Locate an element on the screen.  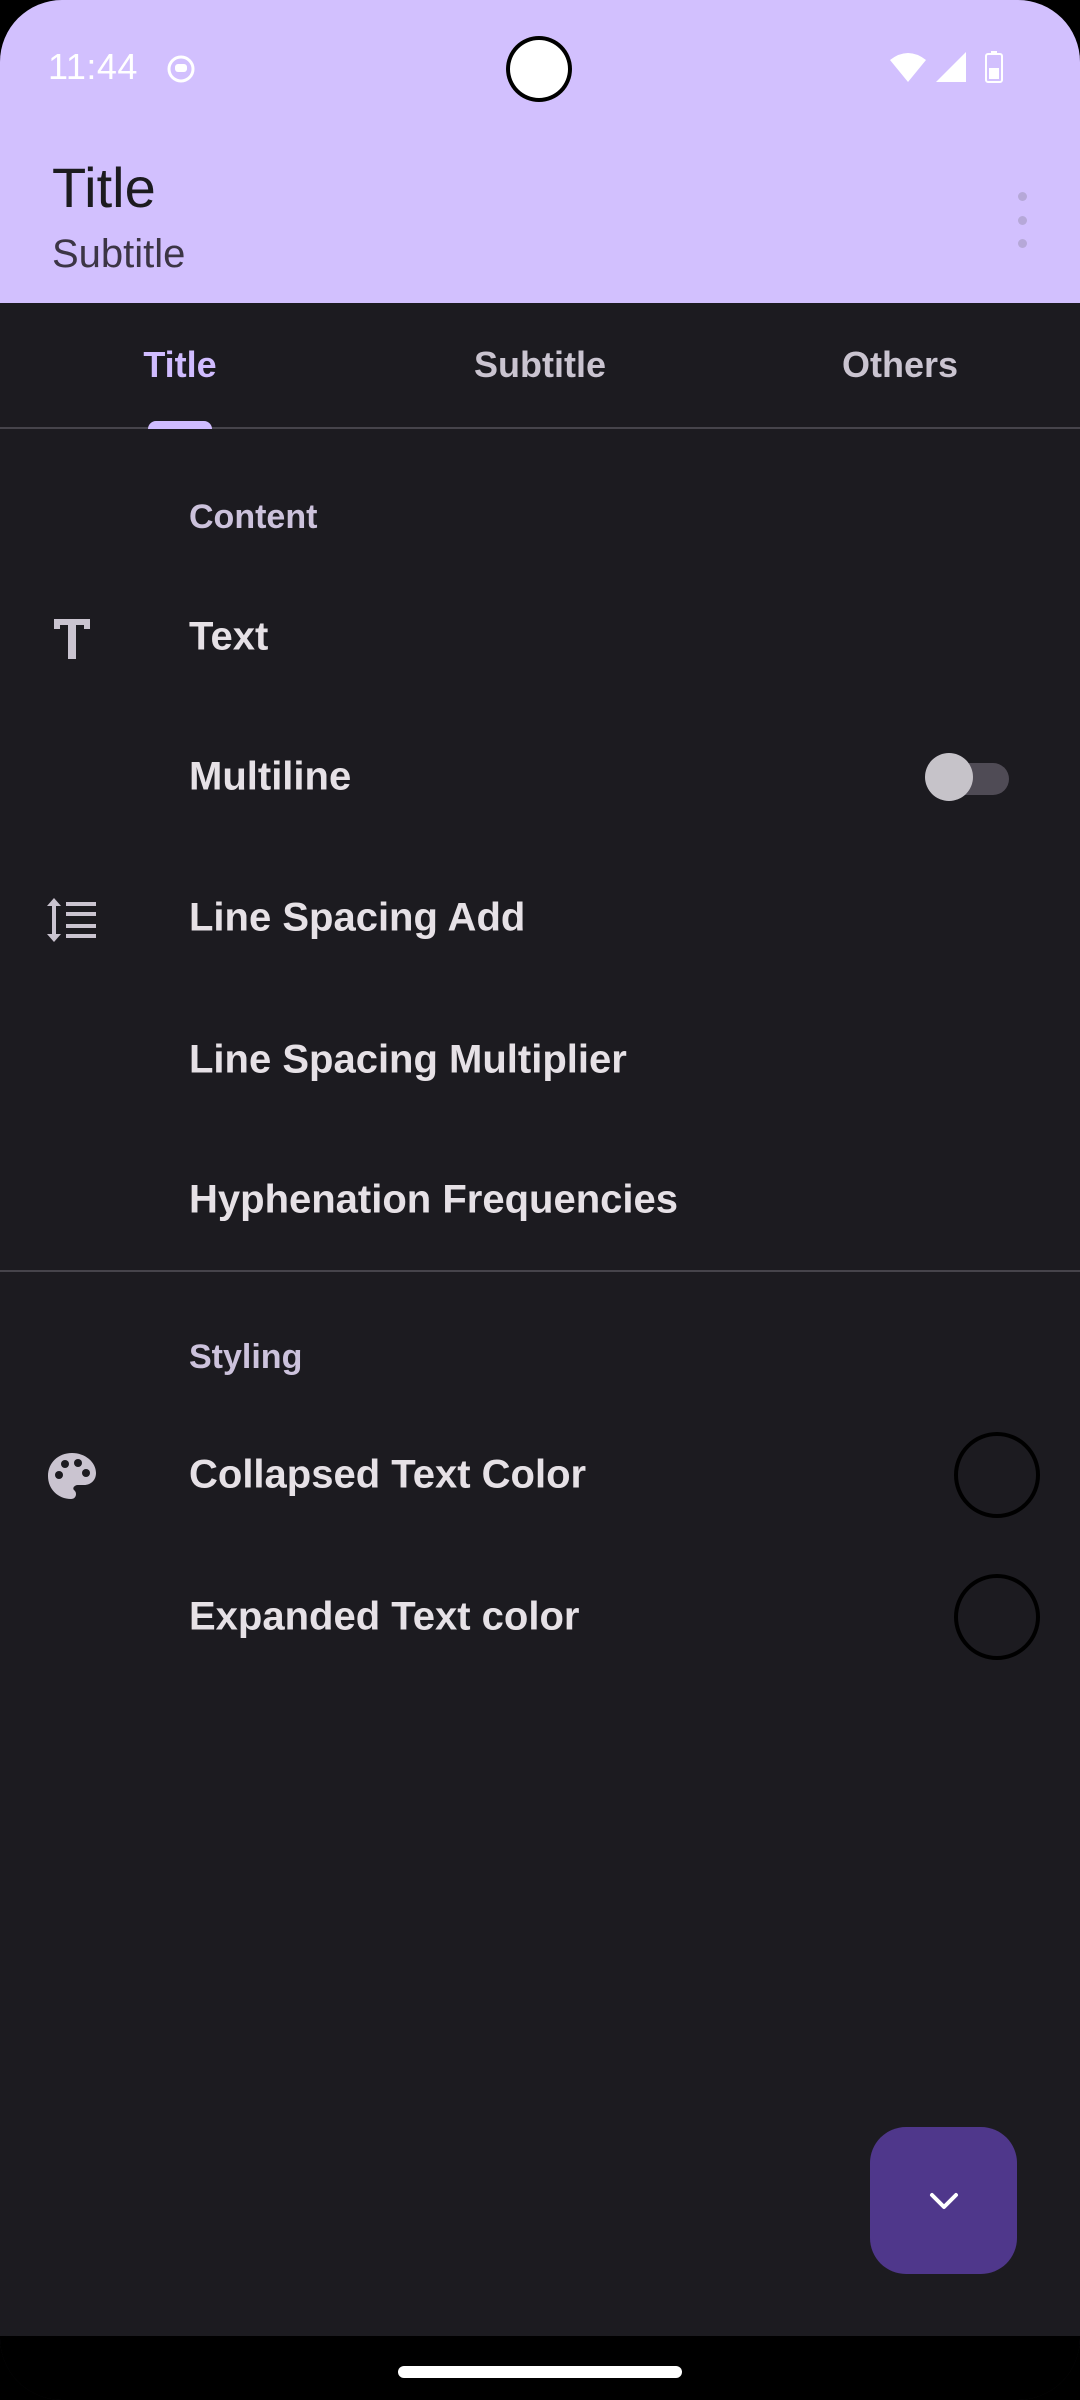
status-icons is located at coordinates (946, 67).